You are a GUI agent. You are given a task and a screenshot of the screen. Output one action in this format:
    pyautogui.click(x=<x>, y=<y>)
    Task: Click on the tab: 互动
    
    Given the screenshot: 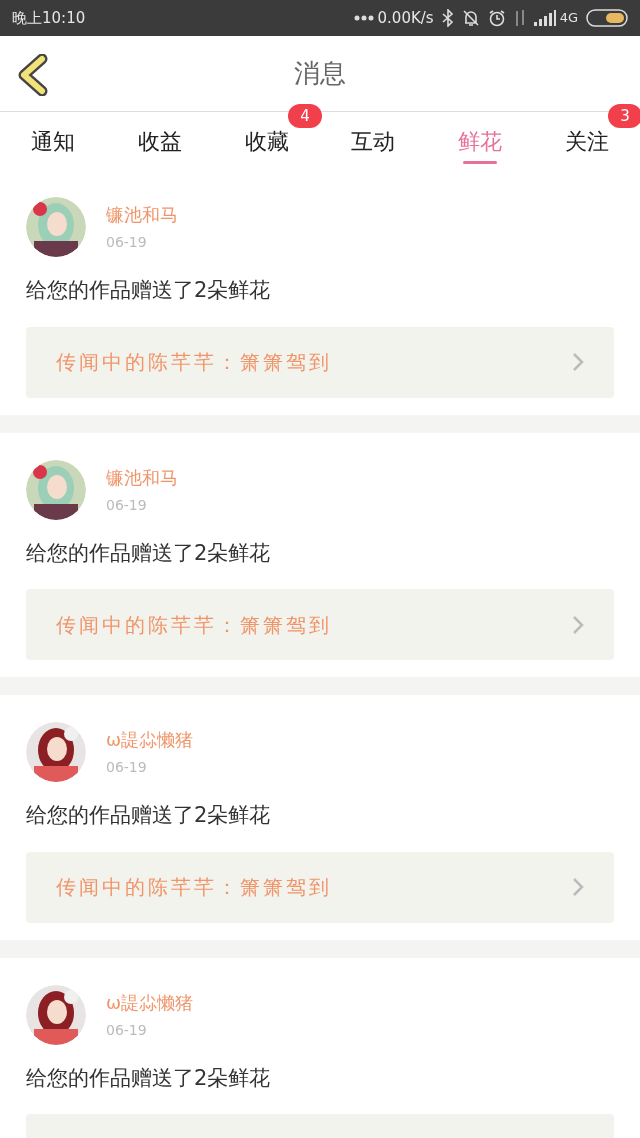 What is the action you would take?
    pyautogui.click(x=373, y=141)
    